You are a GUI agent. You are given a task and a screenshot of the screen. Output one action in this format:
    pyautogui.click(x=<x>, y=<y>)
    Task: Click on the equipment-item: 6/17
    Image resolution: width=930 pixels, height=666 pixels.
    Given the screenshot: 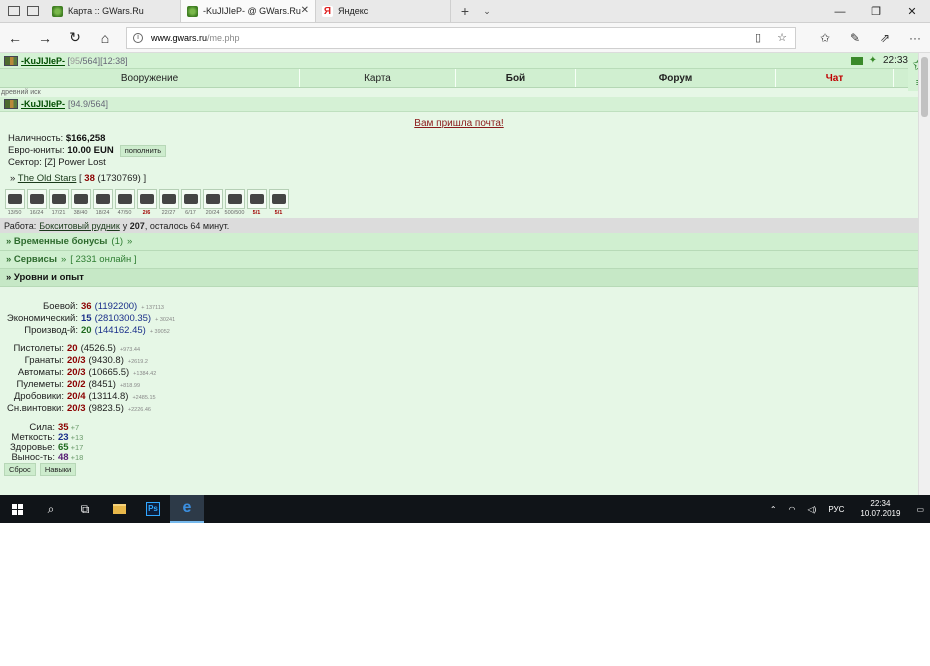 What is the action you would take?
    pyautogui.click(x=190, y=203)
    